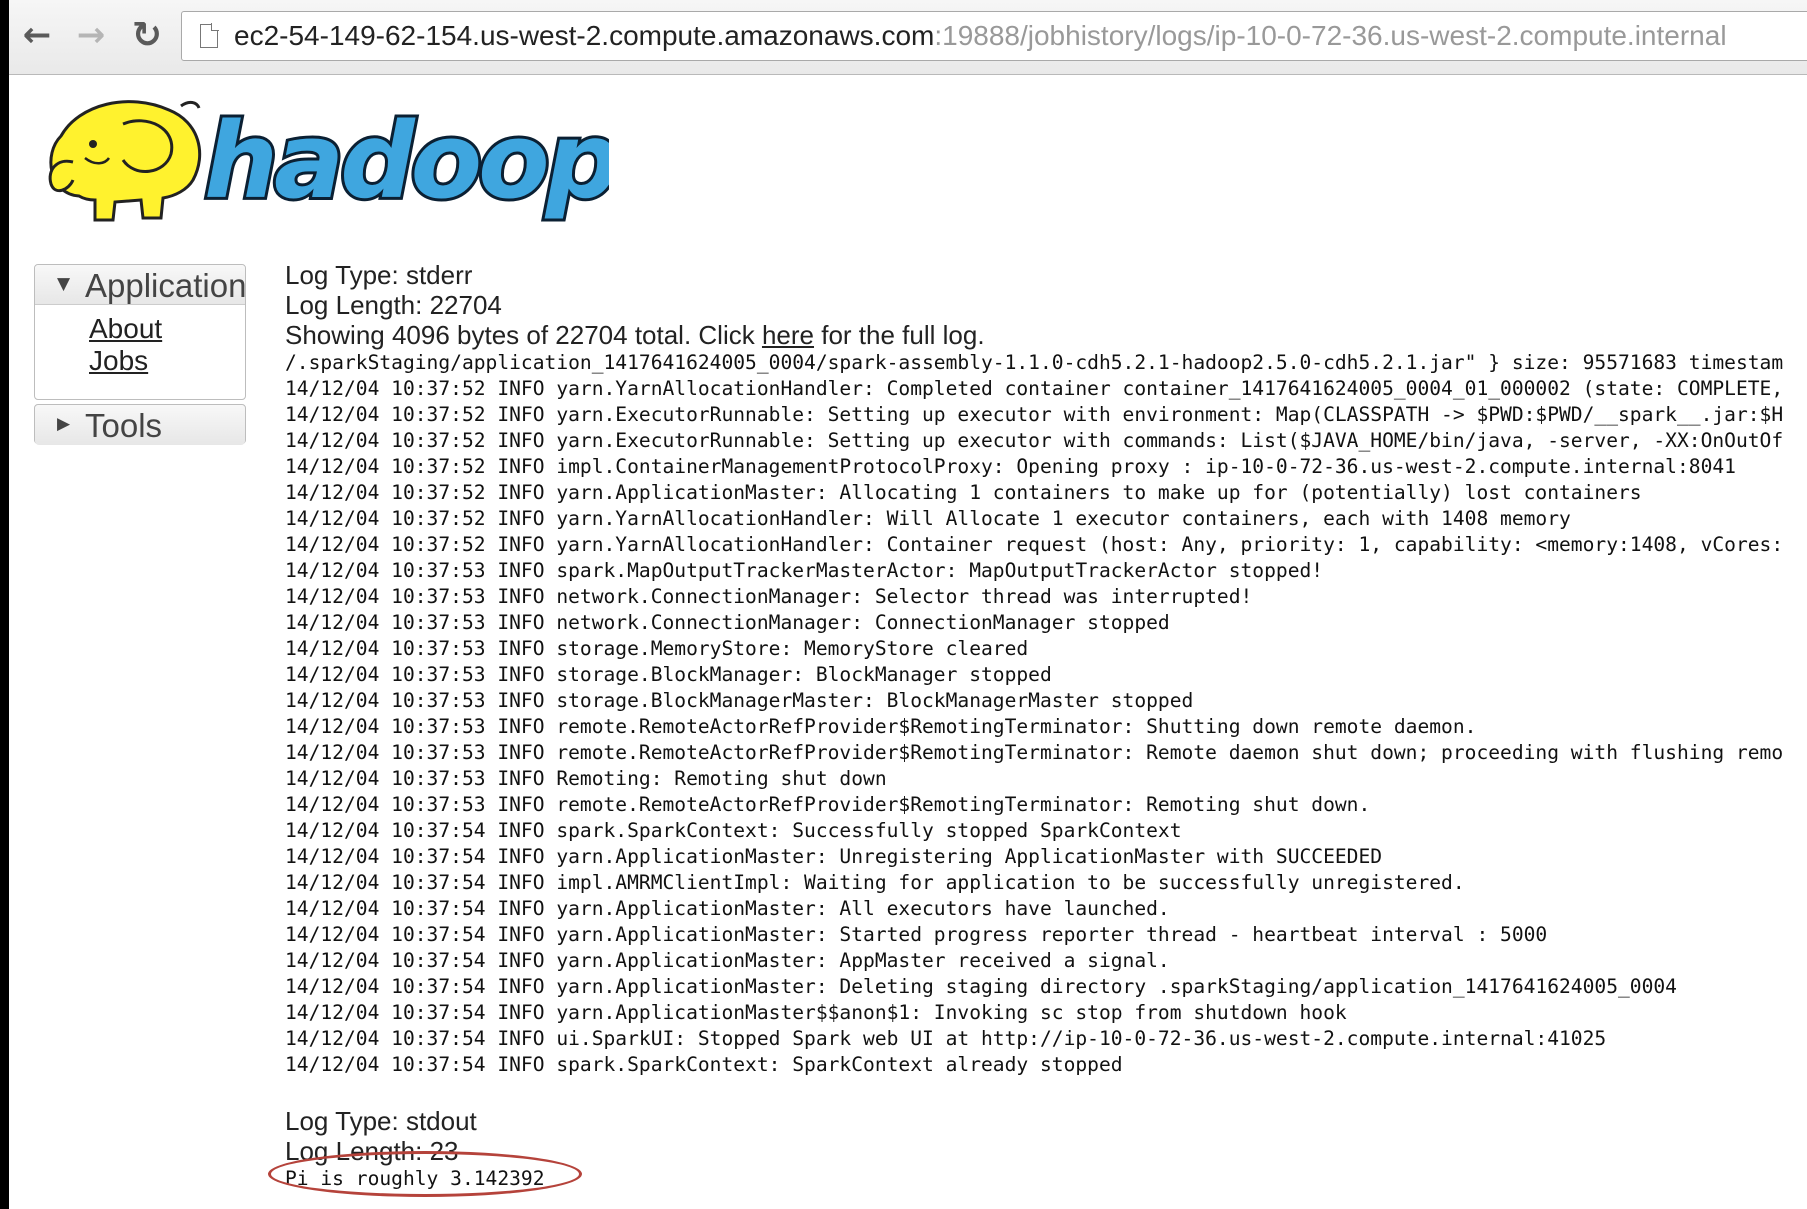 Image resolution: width=1807 pixels, height=1209 pixels. Describe the element at coordinates (415, 1178) in the screenshot. I see `stdout-log-content: Pi is roughly 3.142392` at that location.